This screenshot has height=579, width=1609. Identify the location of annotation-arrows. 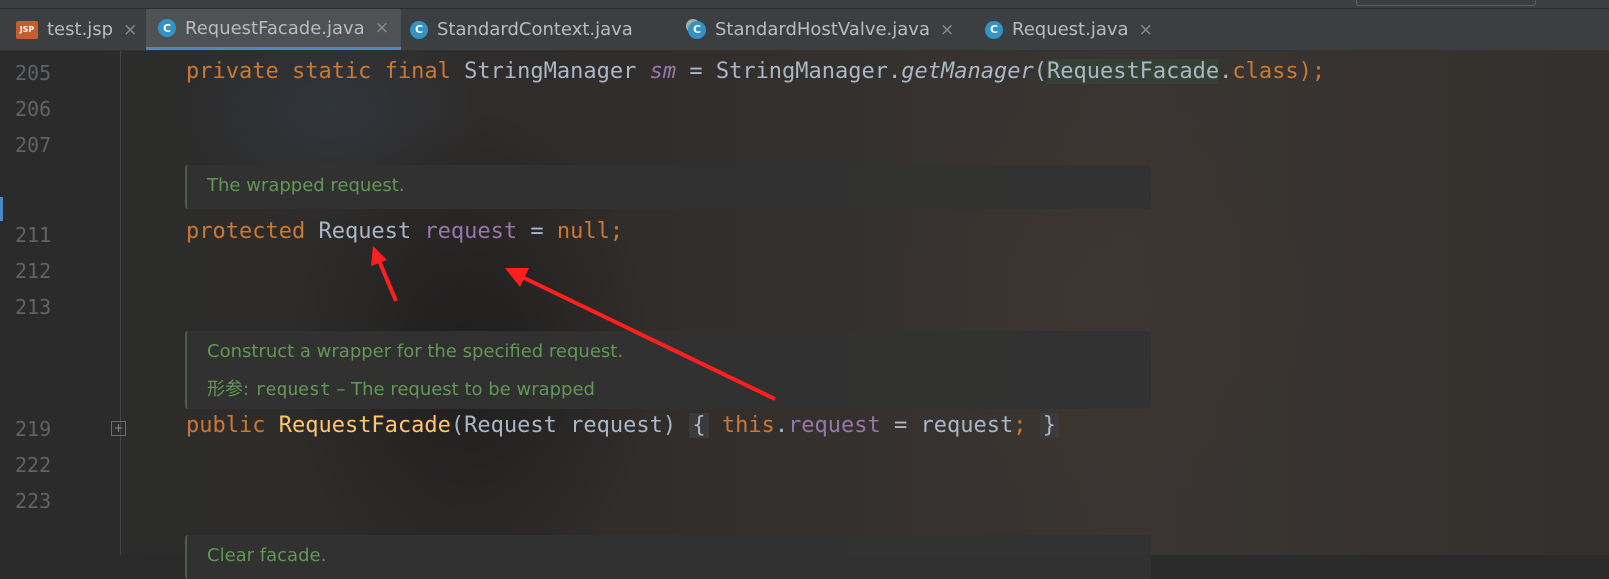
(573, 323).